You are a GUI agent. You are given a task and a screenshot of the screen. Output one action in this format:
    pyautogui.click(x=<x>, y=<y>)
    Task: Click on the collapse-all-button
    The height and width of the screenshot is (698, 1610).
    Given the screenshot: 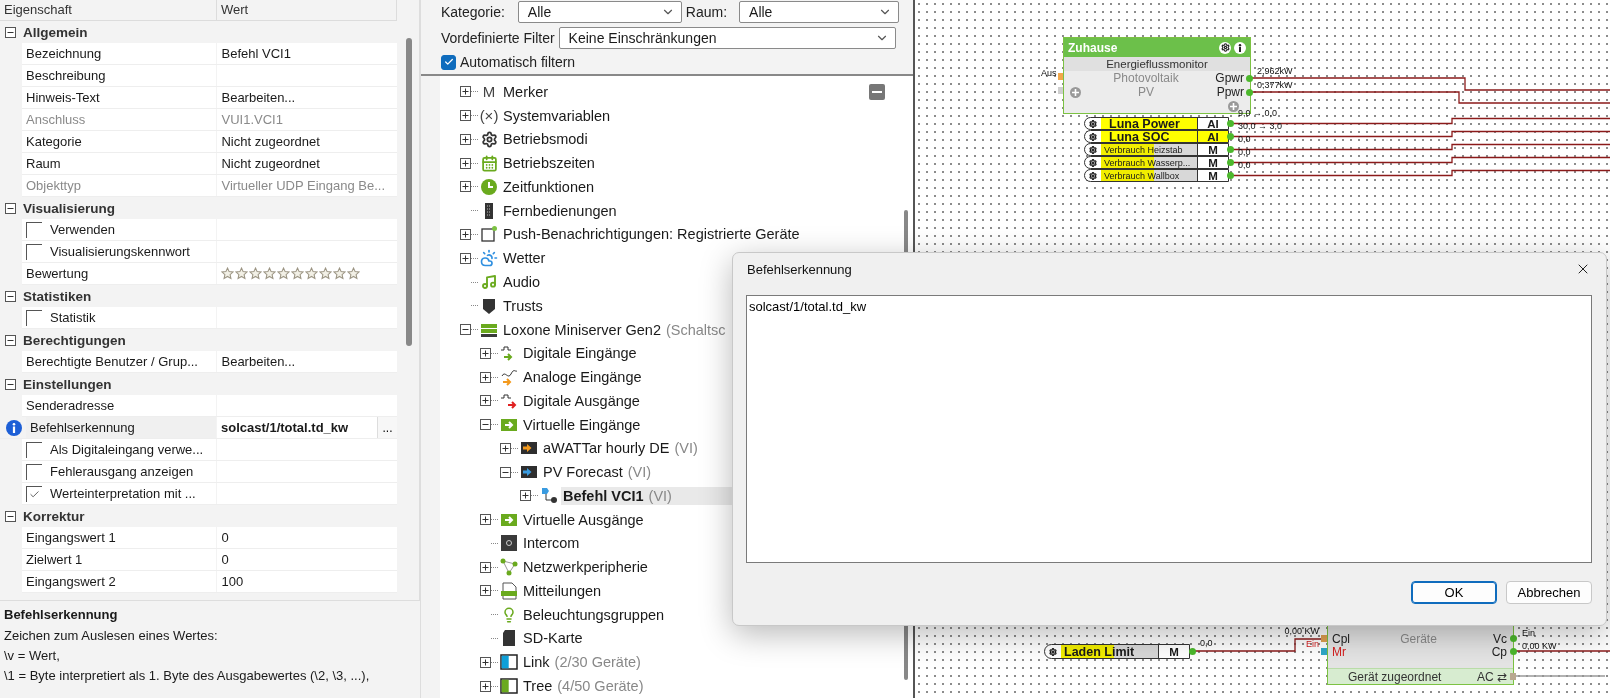 What is the action you would take?
    pyautogui.click(x=877, y=92)
    